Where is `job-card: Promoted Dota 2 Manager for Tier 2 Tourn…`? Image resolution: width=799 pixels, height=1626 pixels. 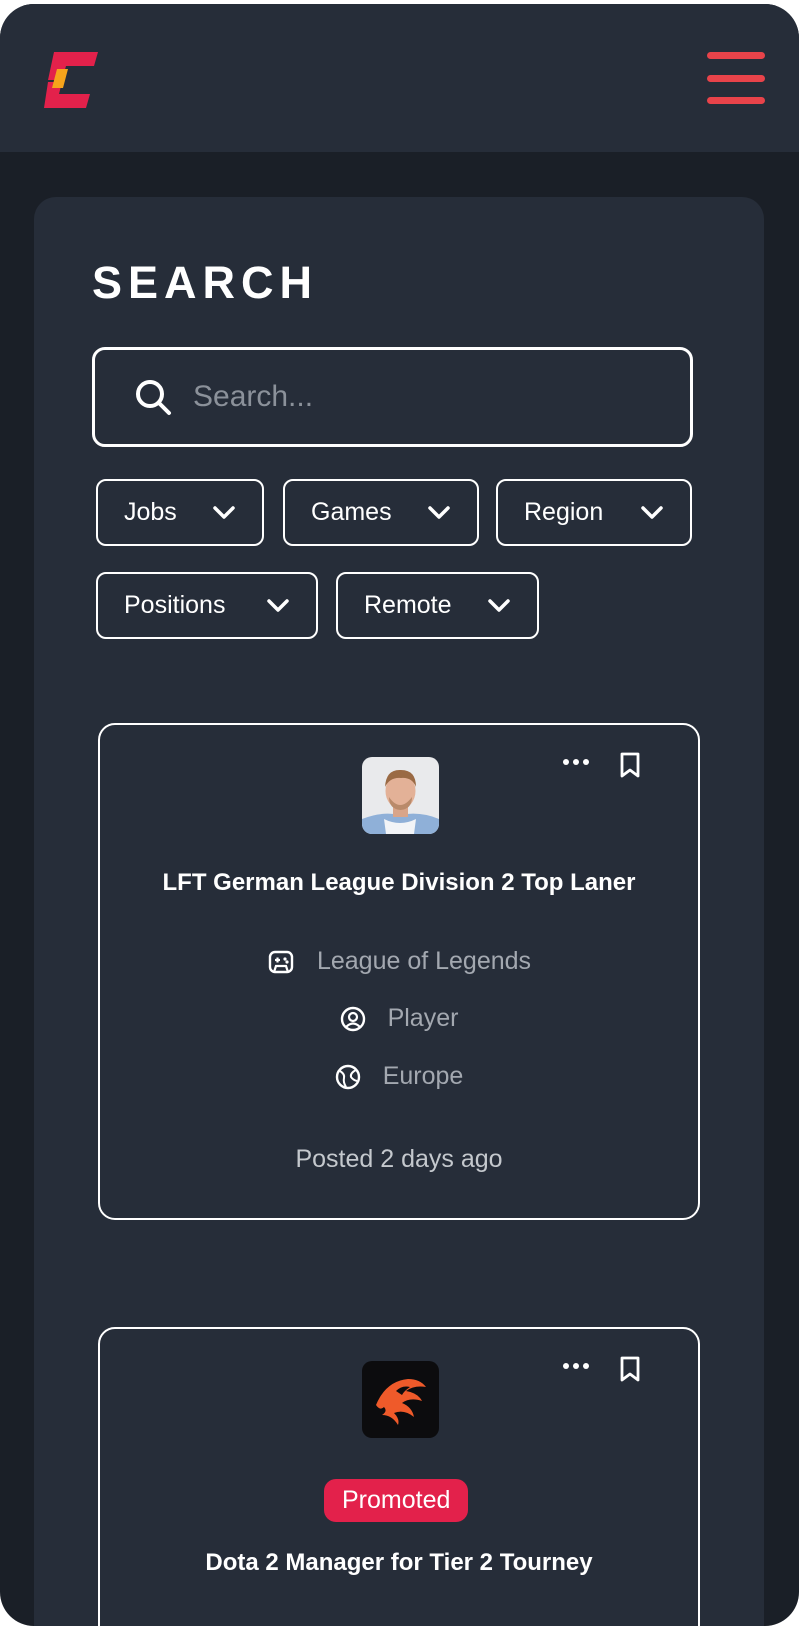
job-card: Promoted Dota 2 Manager for Tier 2 Tourn… is located at coordinates (399, 1476).